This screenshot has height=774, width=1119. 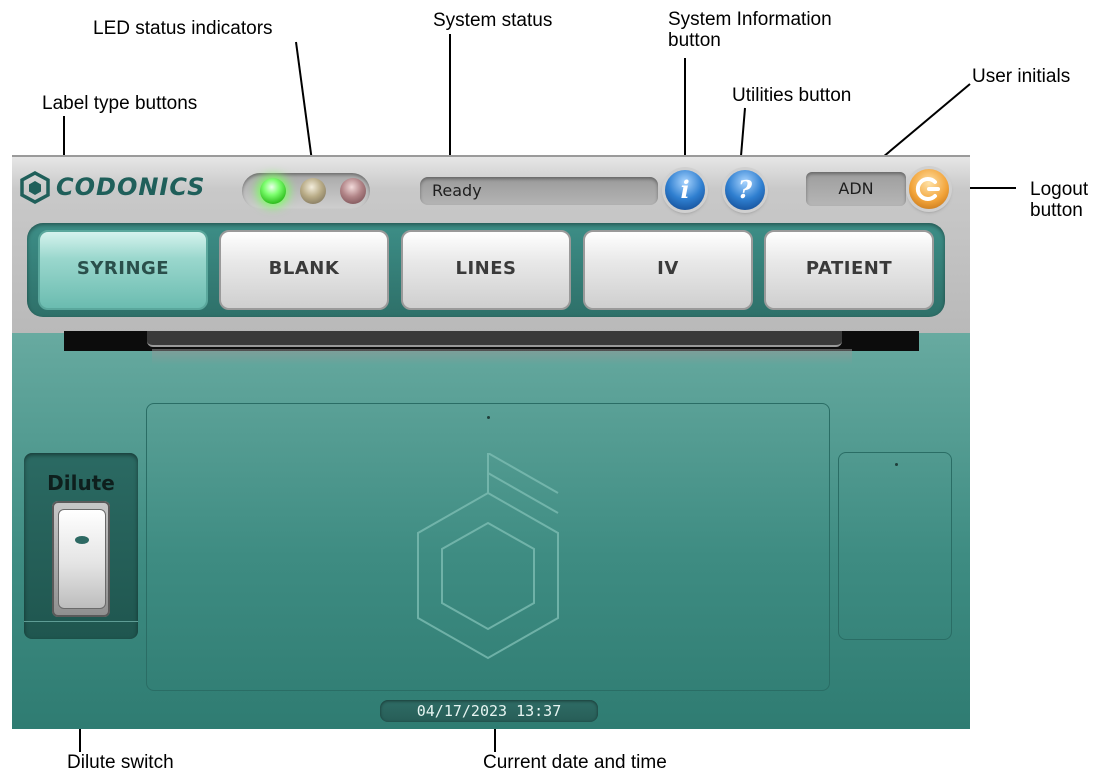 What do you see at coordinates (81, 630) in the screenshot?
I see `dilute-panel-base` at bounding box center [81, 630].